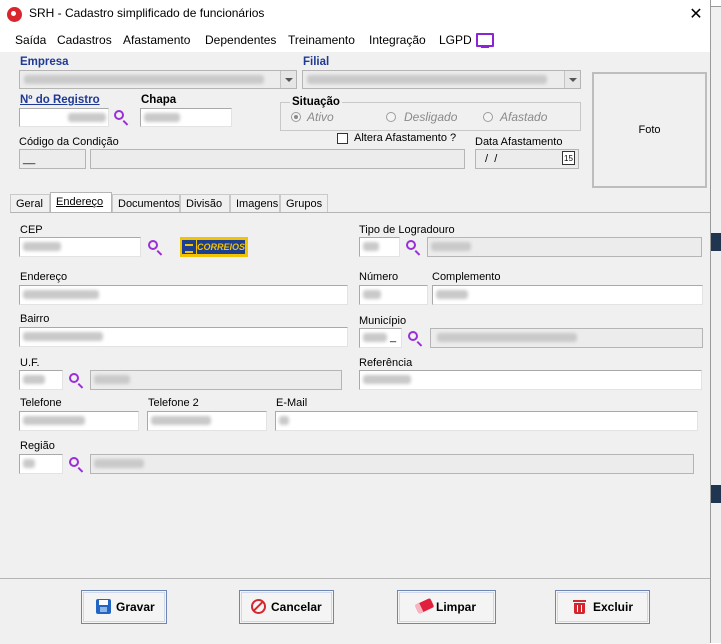 Image resolution: width=721 pixels, height=644 pixels. I want to click on codigo-condicao-description, so click(277, 159).